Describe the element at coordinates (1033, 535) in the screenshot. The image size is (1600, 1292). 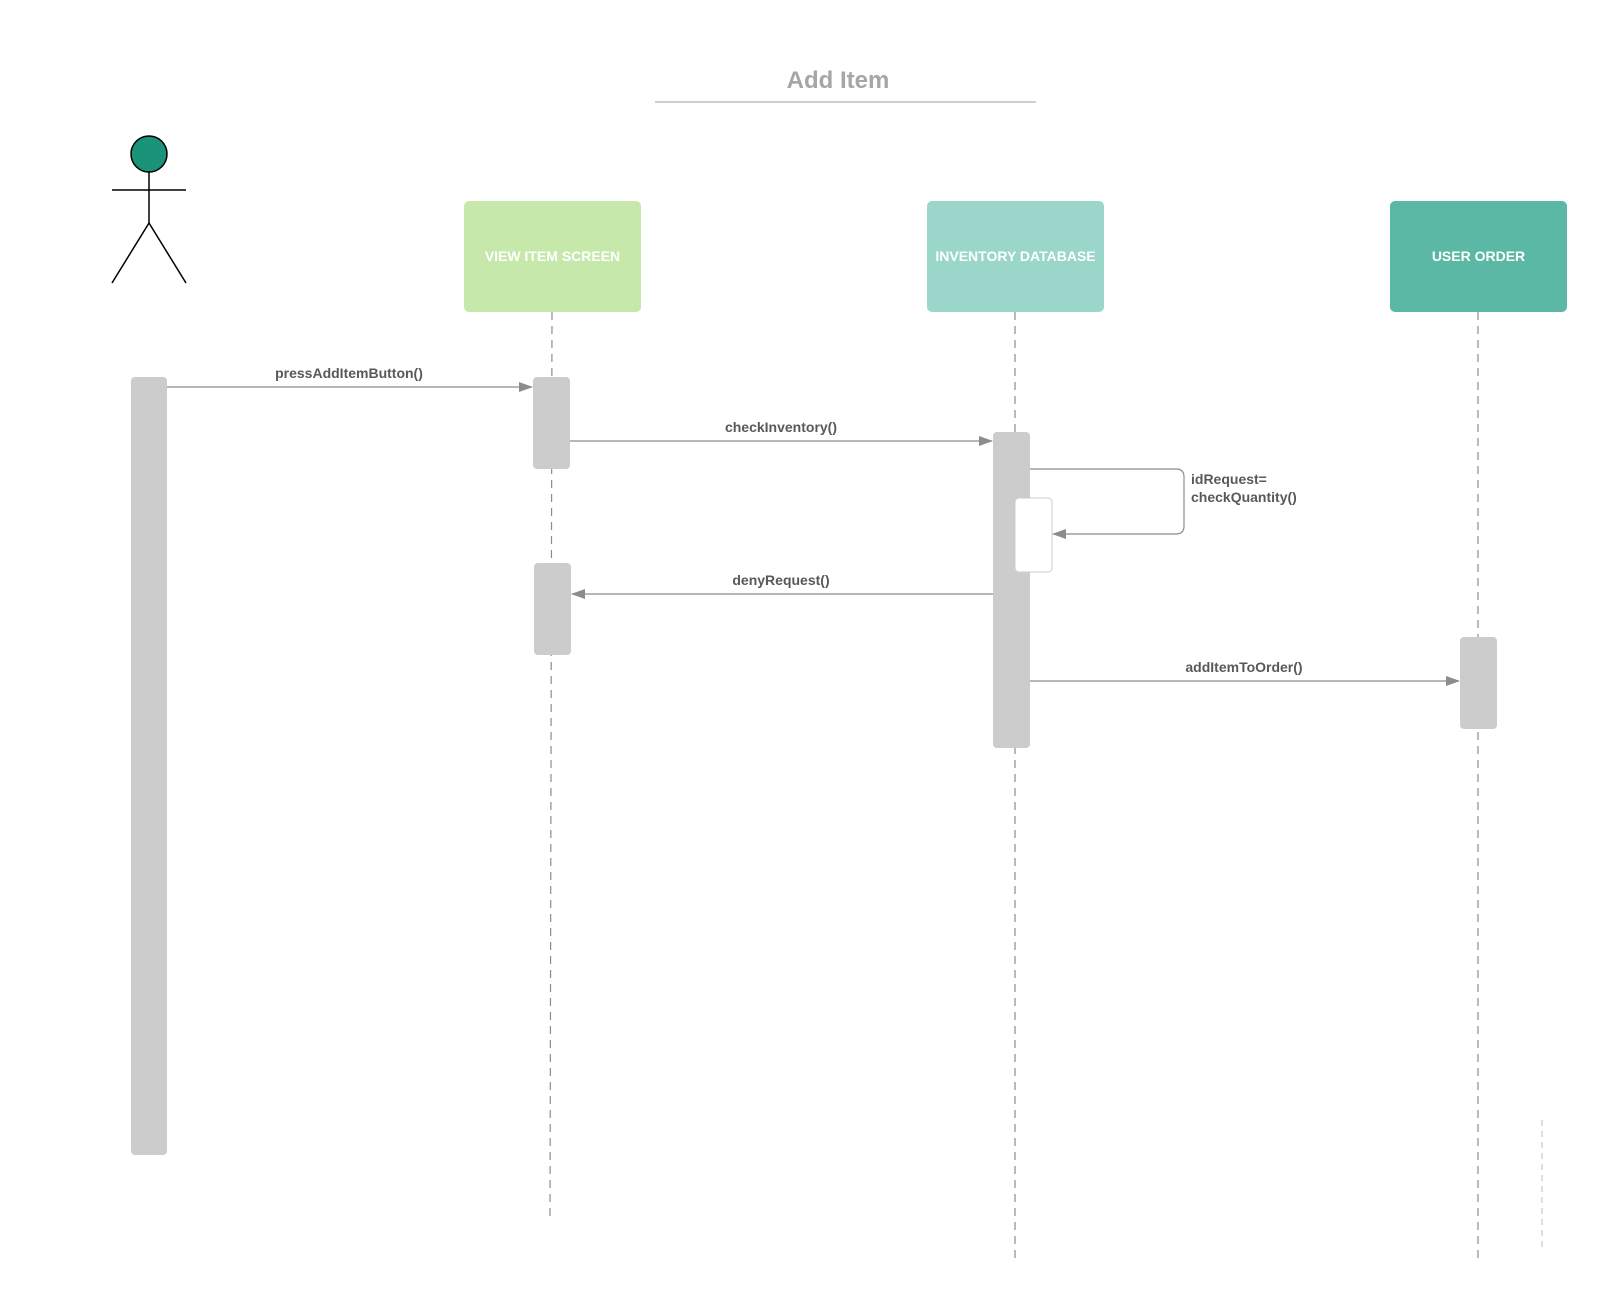
I see `activation-bar-database-self-call` at that location.